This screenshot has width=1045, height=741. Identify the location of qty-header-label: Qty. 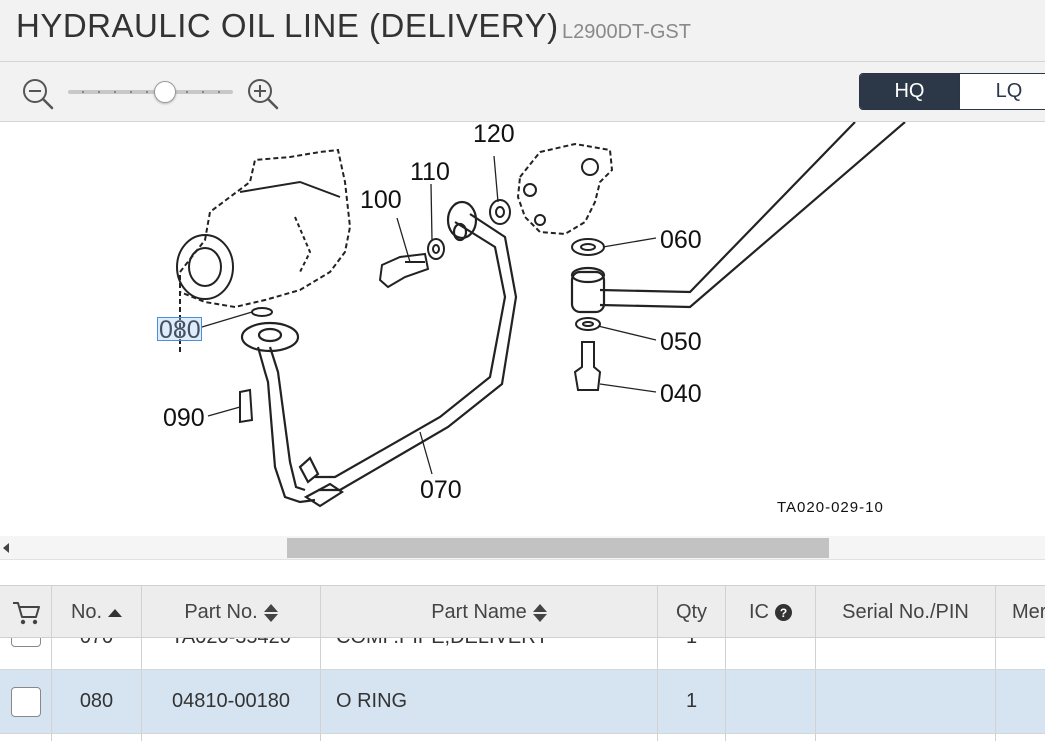
(691, 612).